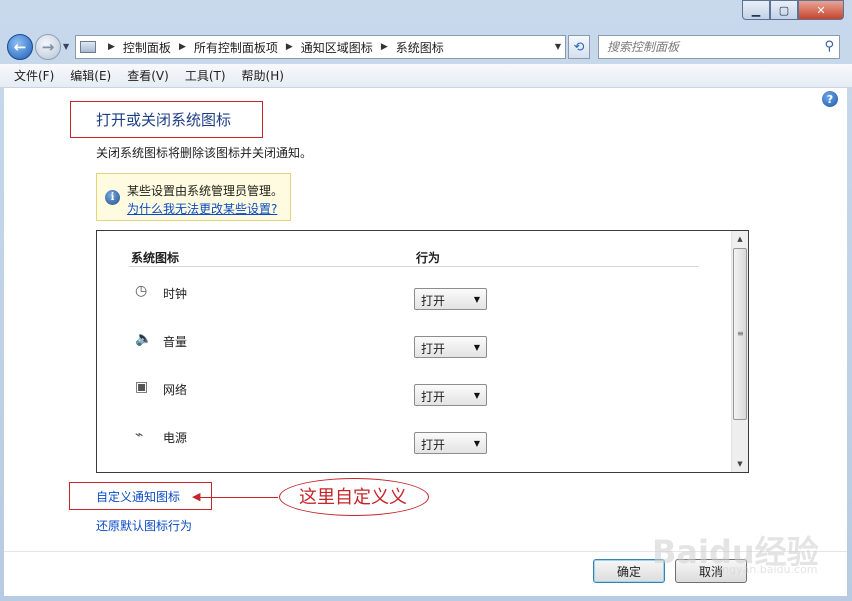 This screenshot has height=601, width=852. I want to click on breadcrumb-control-panel: 控制面板, so click(147, 47).